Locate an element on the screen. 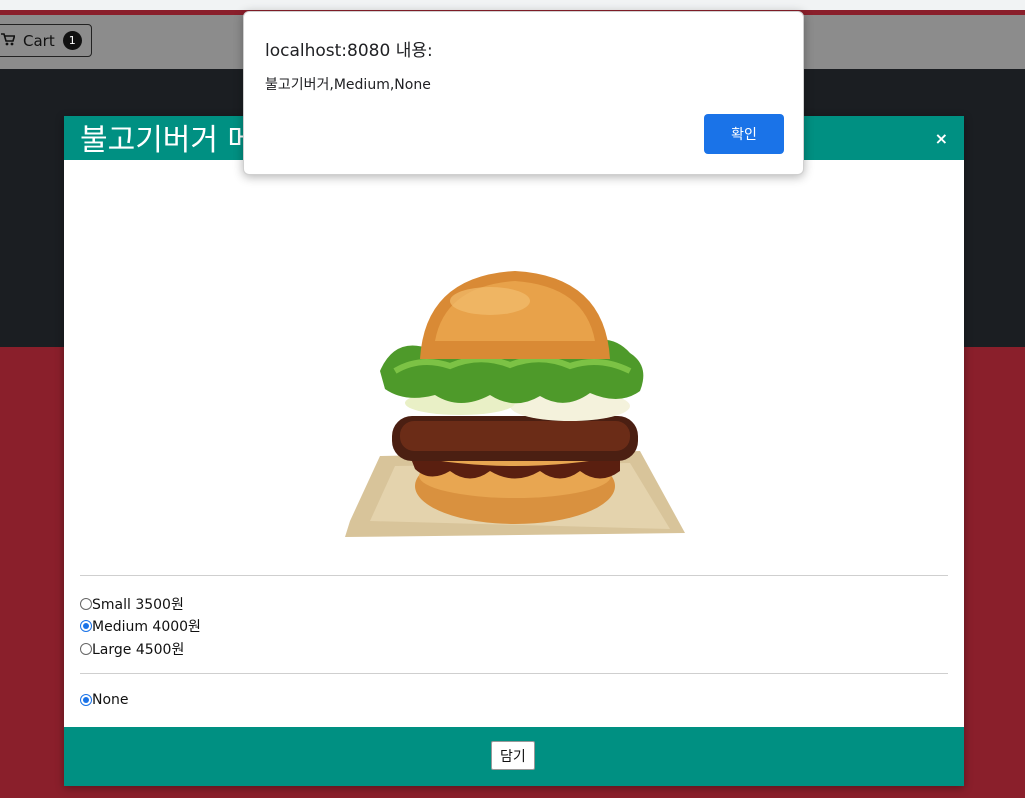  size-option-medium: Medium 4000원 is located at coordinates (140, 626).